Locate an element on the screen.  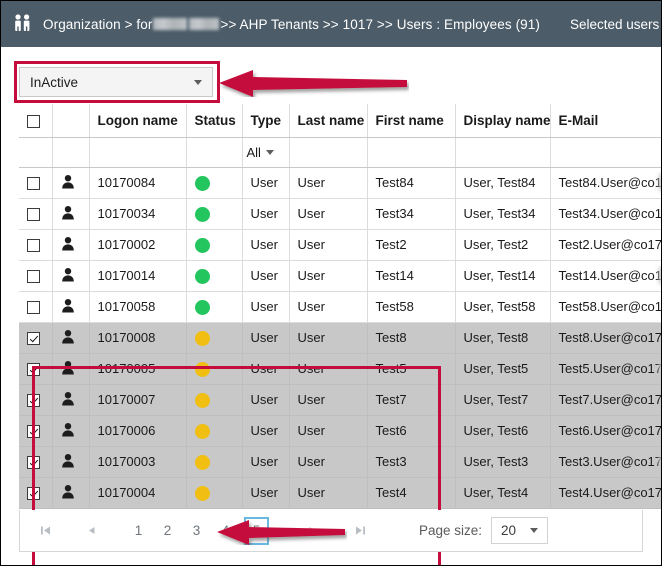
page-size-dropdown: 20 is located at coordinates (520, 530).